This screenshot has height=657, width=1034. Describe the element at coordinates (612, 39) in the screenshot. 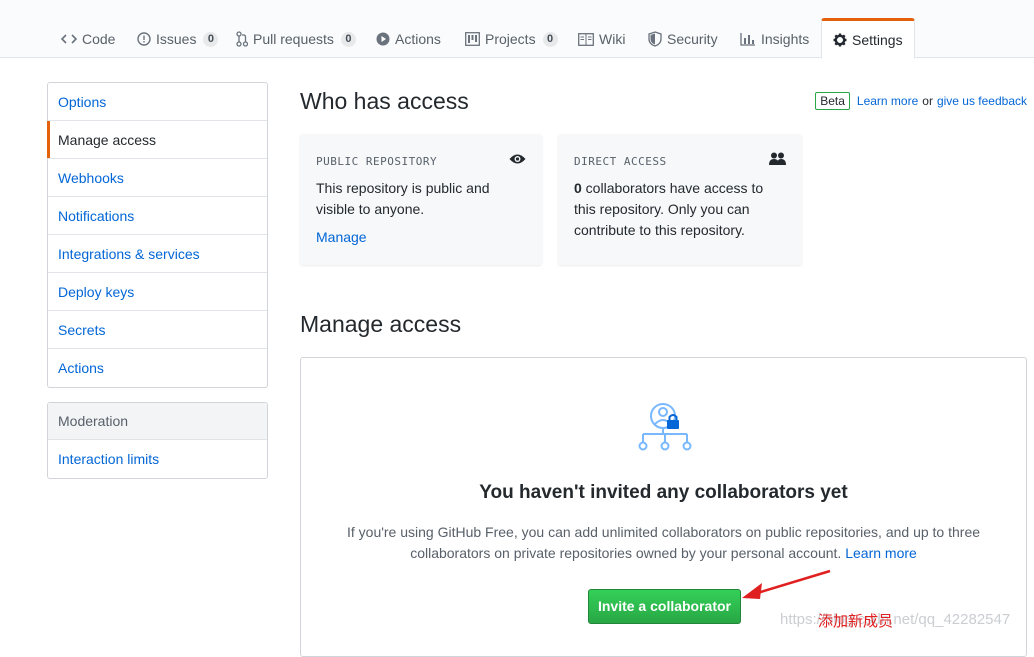

I see `tab-wiki-label: Wiki` at that location.